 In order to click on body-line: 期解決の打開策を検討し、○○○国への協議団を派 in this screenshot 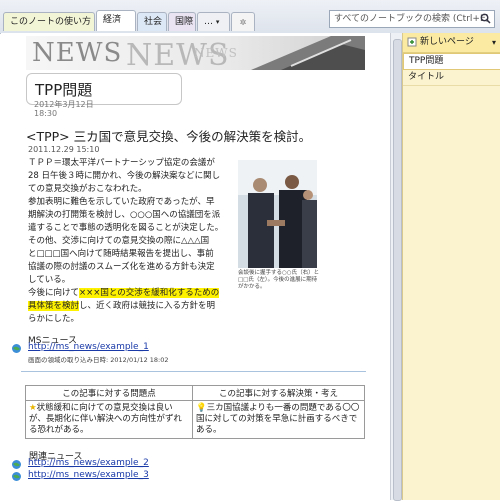, I will do `click(124, 215)`.